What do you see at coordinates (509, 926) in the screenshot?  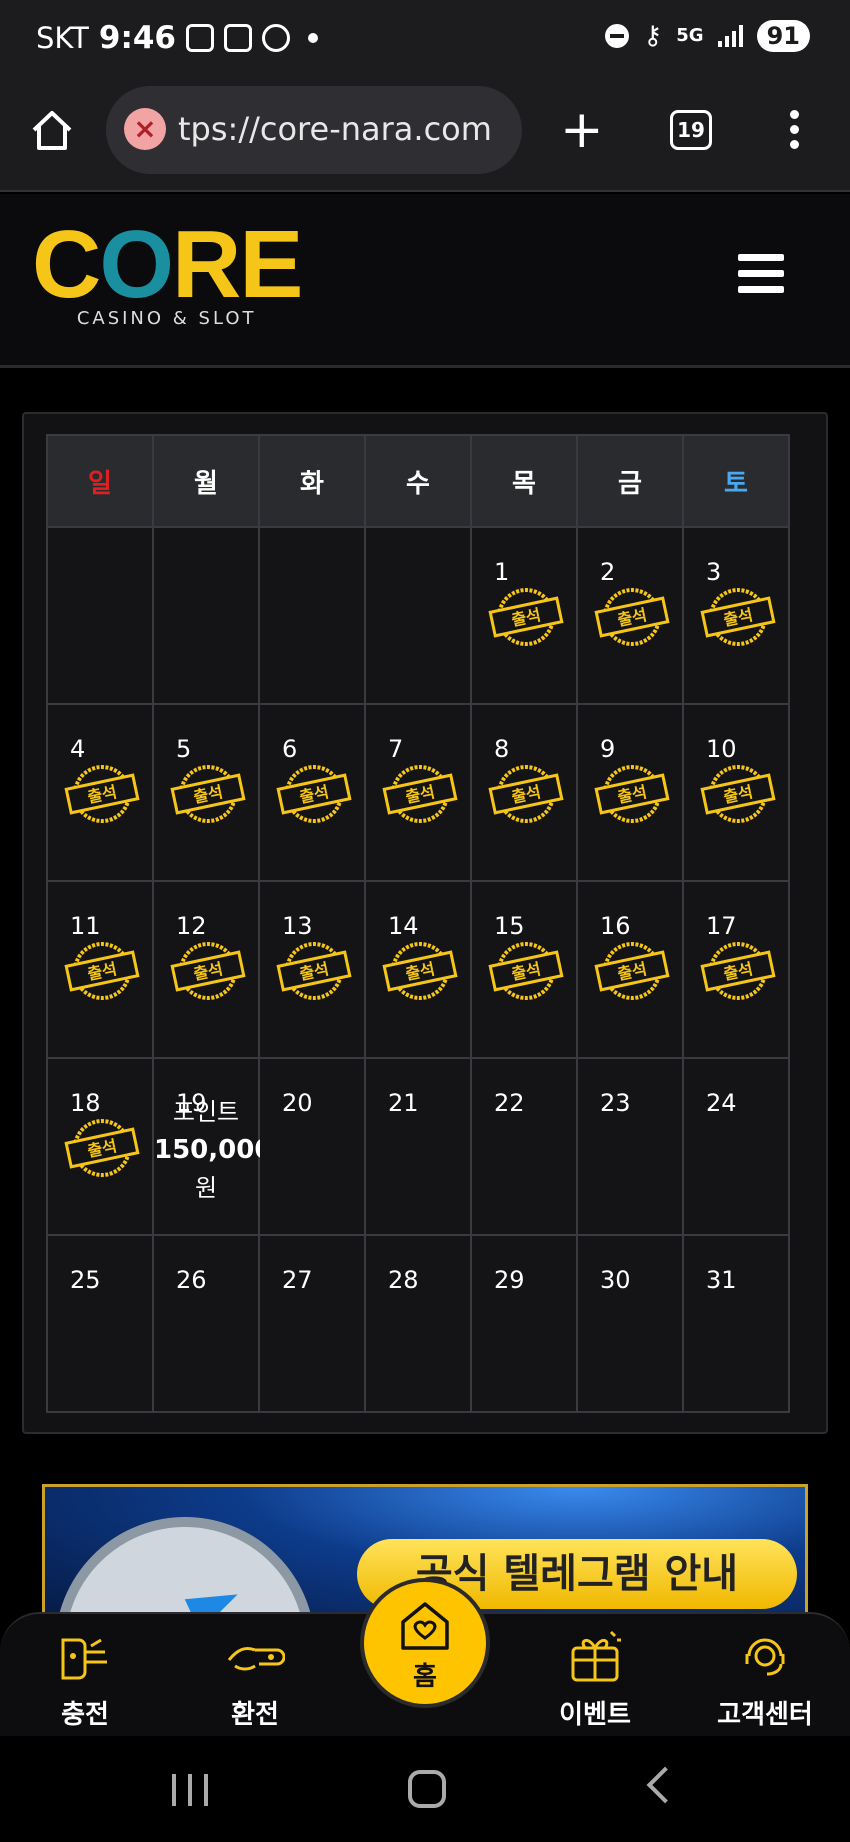 I see `day-number: 15` at bounding box center [509, 926].